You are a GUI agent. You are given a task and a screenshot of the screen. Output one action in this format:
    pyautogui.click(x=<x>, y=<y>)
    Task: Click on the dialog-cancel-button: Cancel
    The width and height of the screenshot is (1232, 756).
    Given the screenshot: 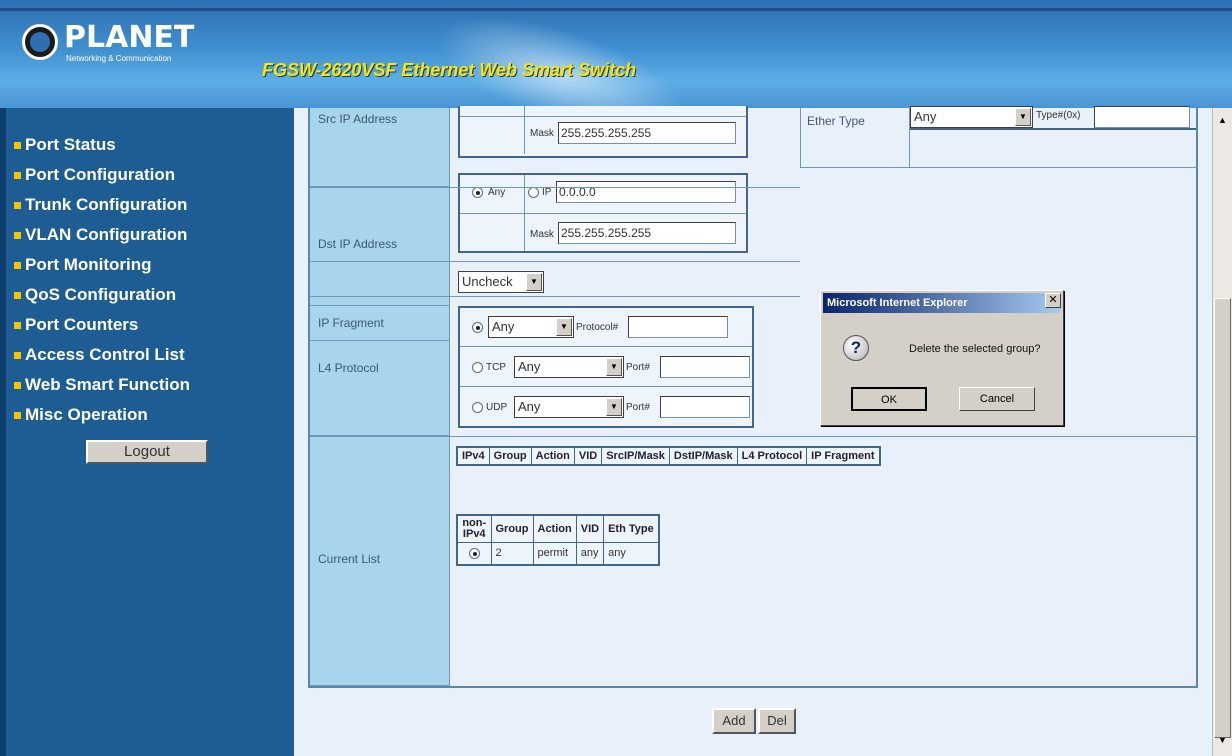 What is the action you would take?
    pyautogui.click(x=997, y=399)
    